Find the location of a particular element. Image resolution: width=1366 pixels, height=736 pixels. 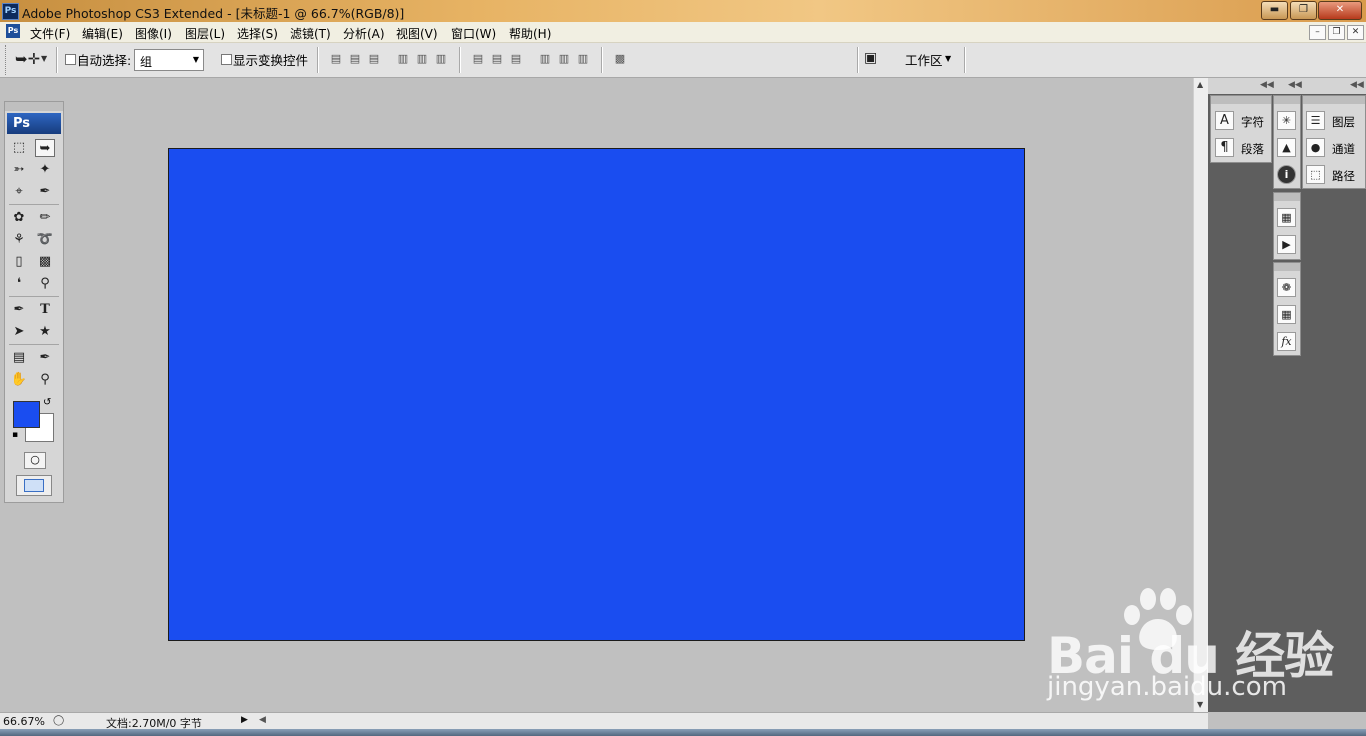

eraser-tool-icon: ▯ is located at coordinates (19, 262).